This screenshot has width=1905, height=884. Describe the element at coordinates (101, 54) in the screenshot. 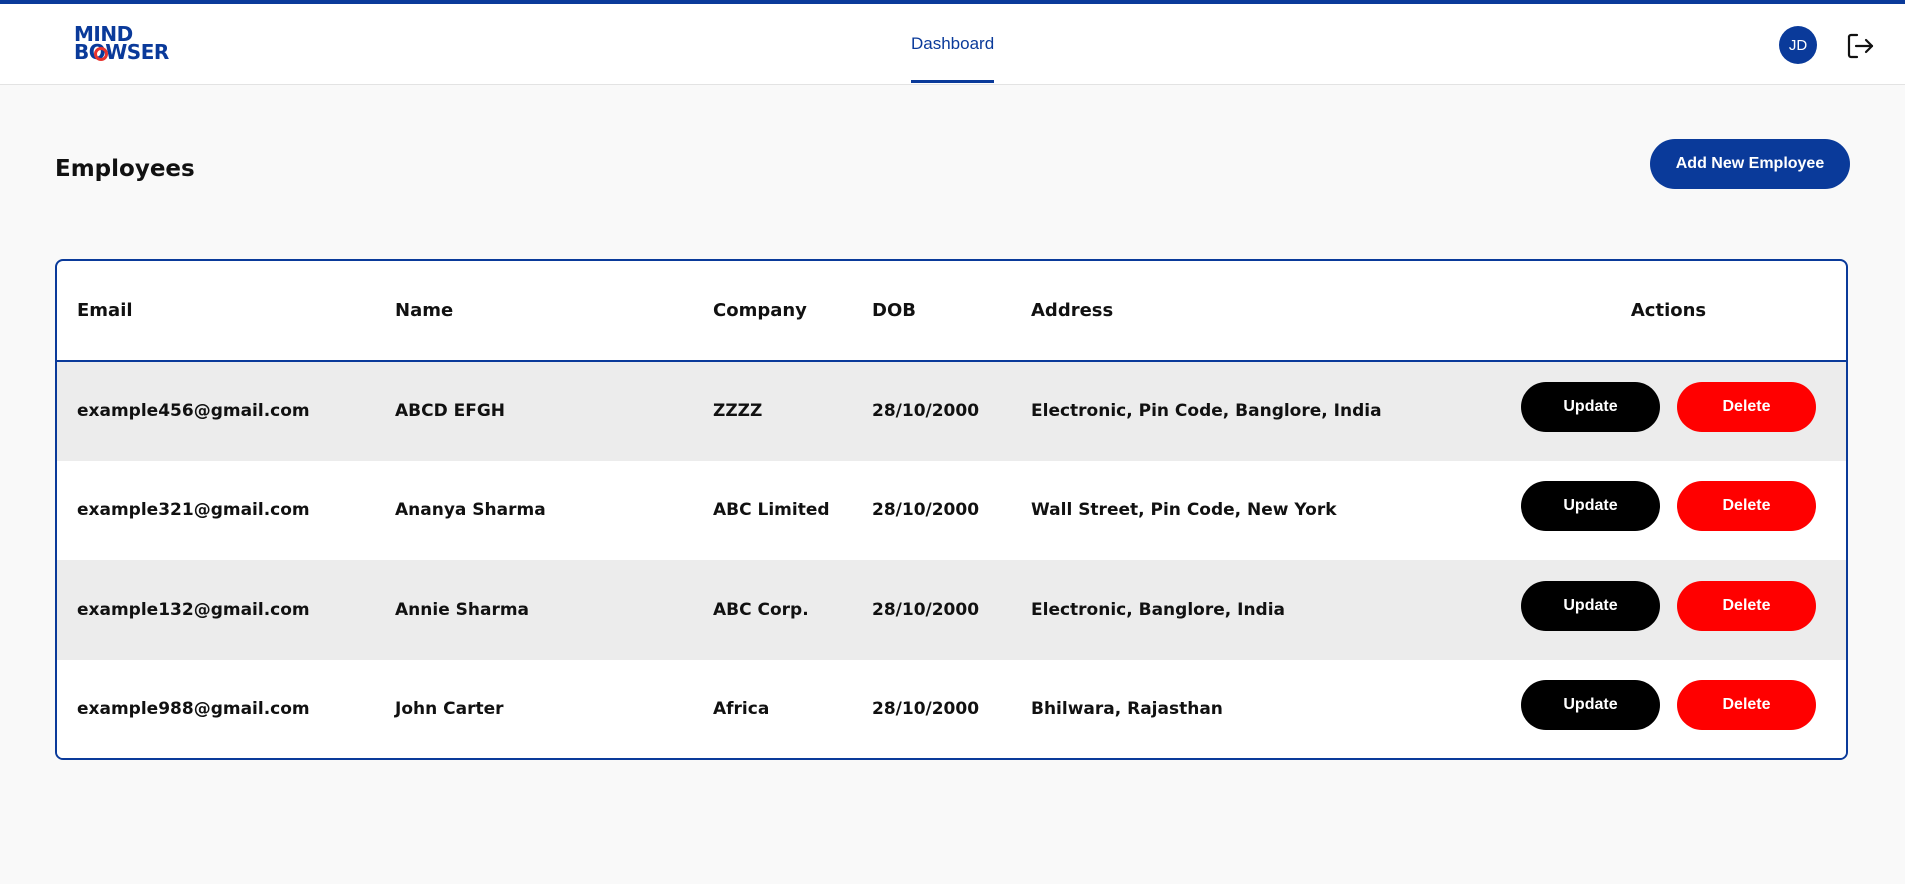

I see `logo-ring-icon` at that location.